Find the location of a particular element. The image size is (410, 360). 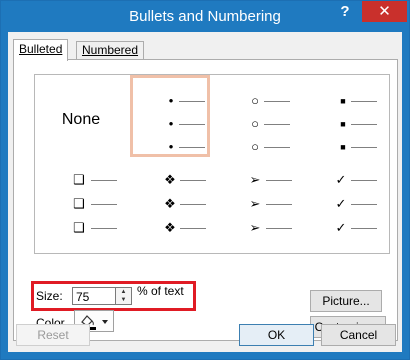

spin-up-icon: ▲ is located at coordinates (123, 292).